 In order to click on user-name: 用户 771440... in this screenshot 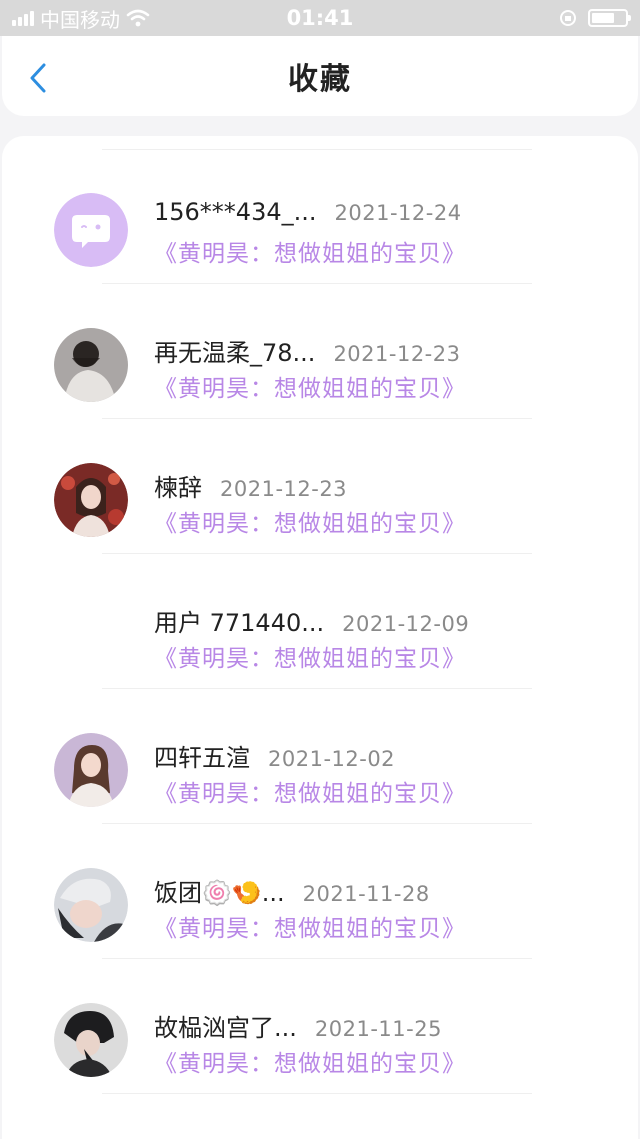, I will do `click(239, 623)`.